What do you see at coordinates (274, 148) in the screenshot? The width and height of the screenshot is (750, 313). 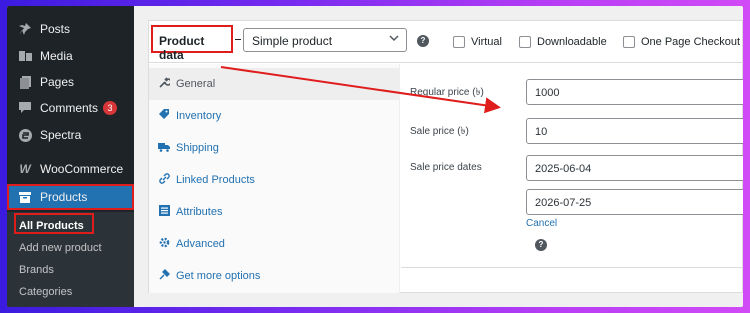 I see `tab-shipping: Shipping` at bounding box center [274, 148].